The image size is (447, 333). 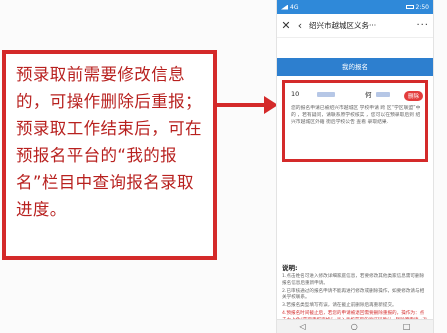 I want to click on system-nav-bar: ◁ ○ □, so click(x=355, y=326).